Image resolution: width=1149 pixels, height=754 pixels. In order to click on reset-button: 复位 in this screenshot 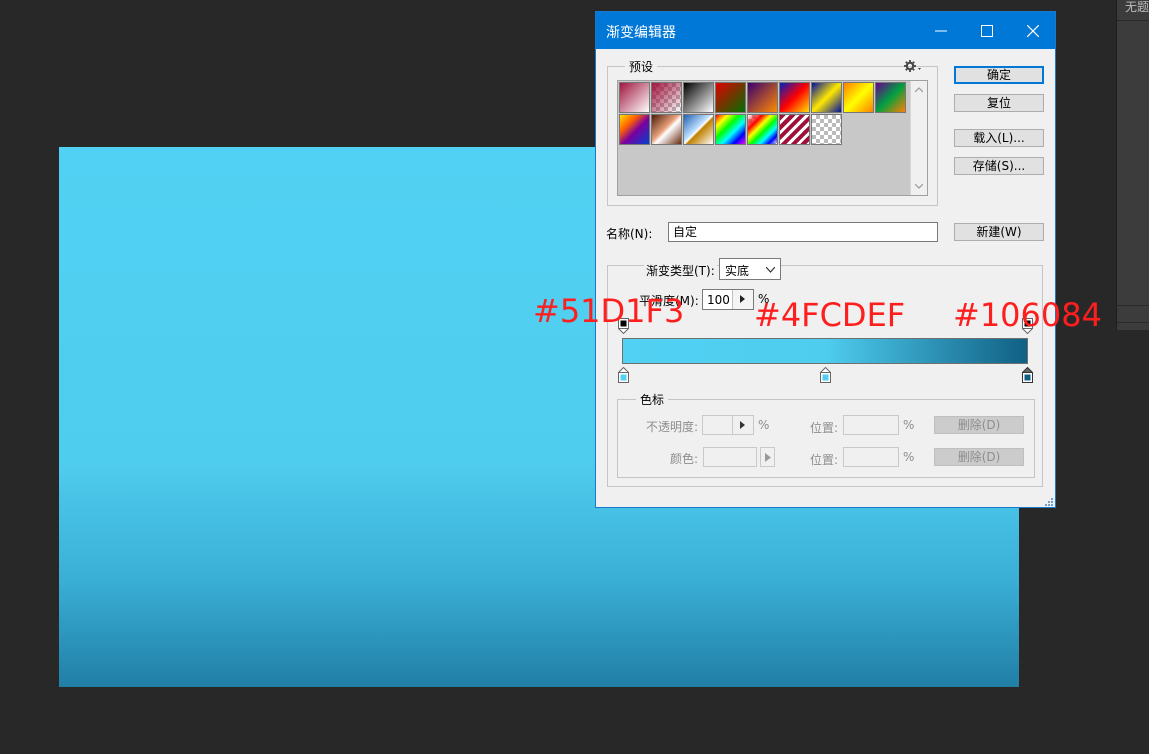, I will do `click(999, 103)`.